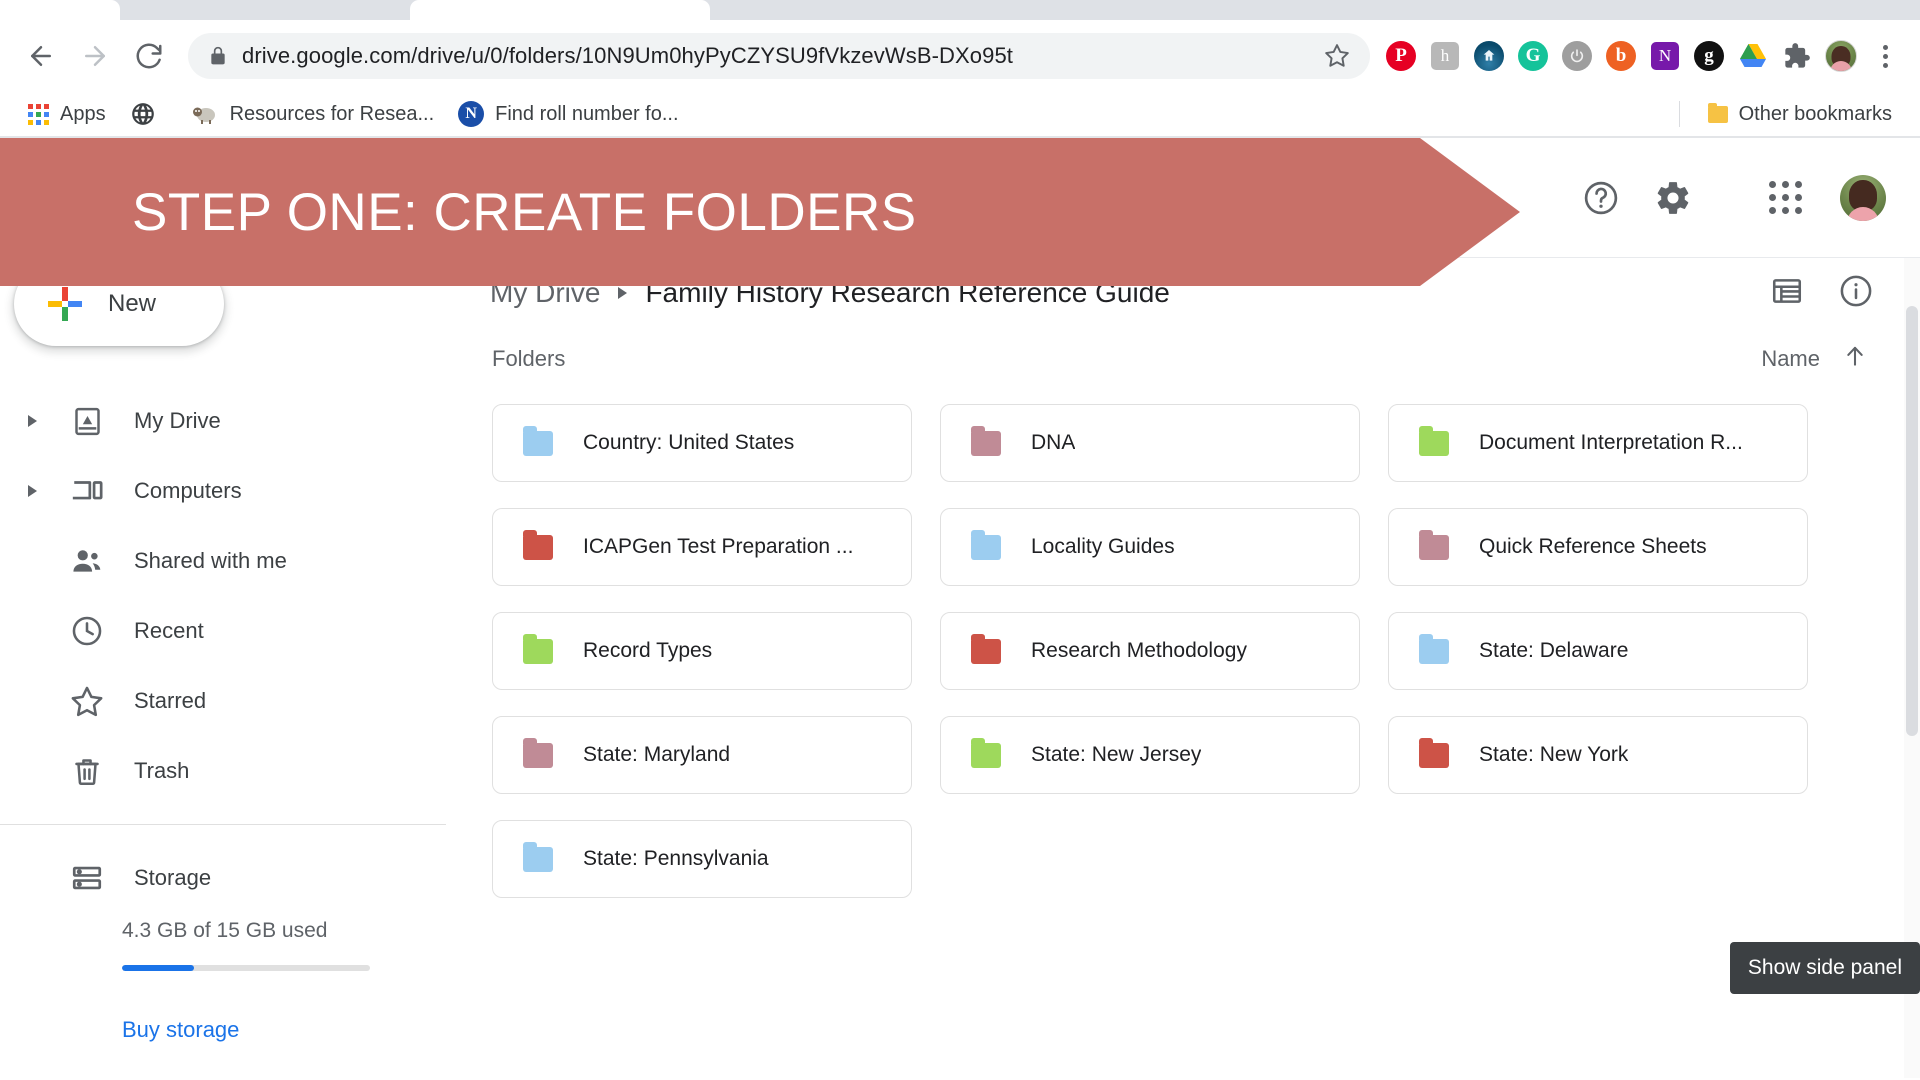 This screenshot has height=1080, width=1920. Describe the element at coordinates (676, 858) in the screenshot. I see `folder-name: State: Pennsylvania` at that location.